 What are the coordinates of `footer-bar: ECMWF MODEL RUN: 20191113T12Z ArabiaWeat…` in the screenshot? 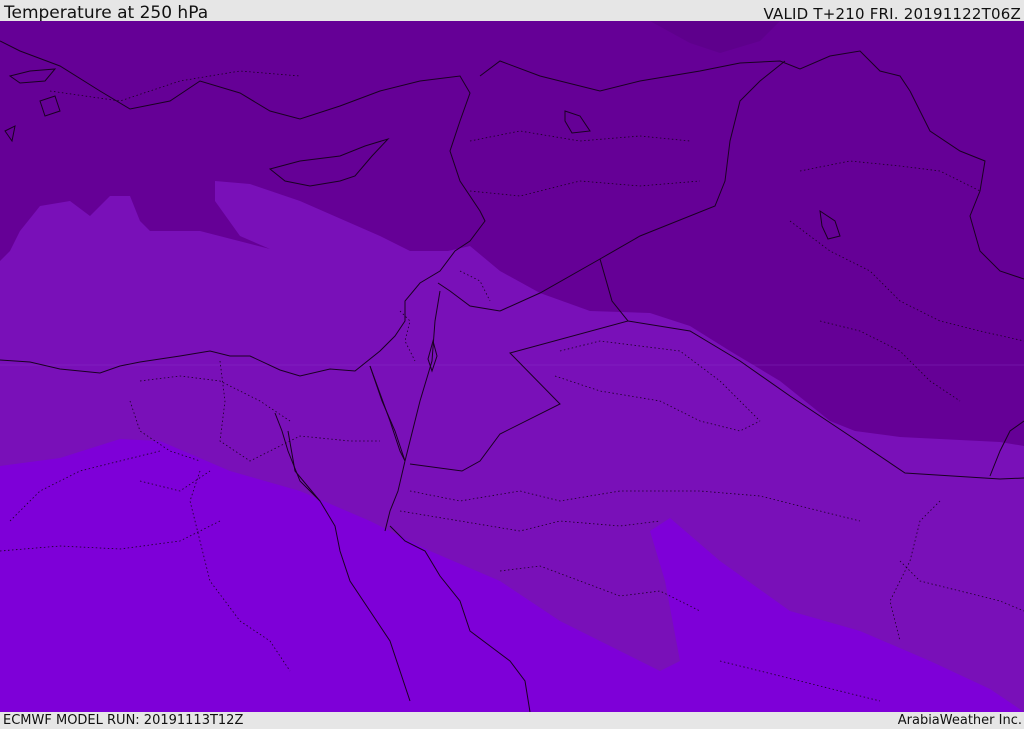 It's located at (512, 720).